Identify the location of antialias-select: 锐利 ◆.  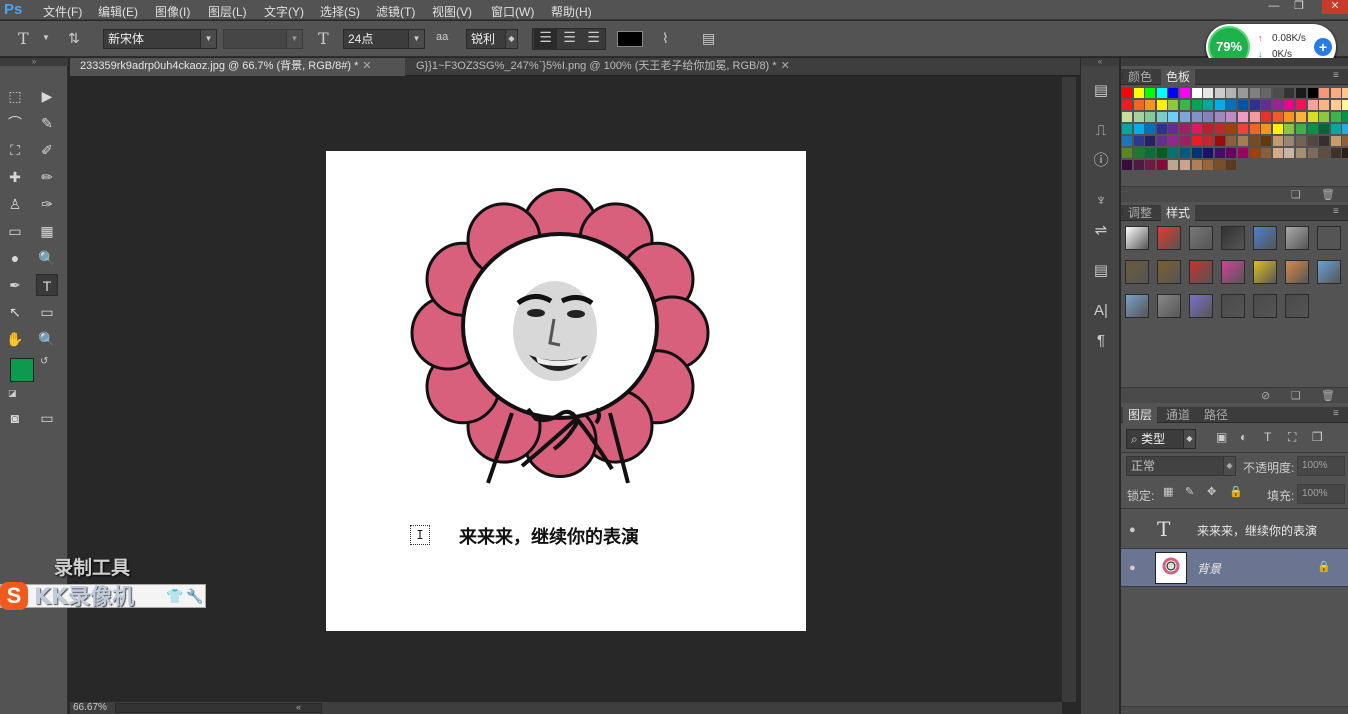
(492, 39).